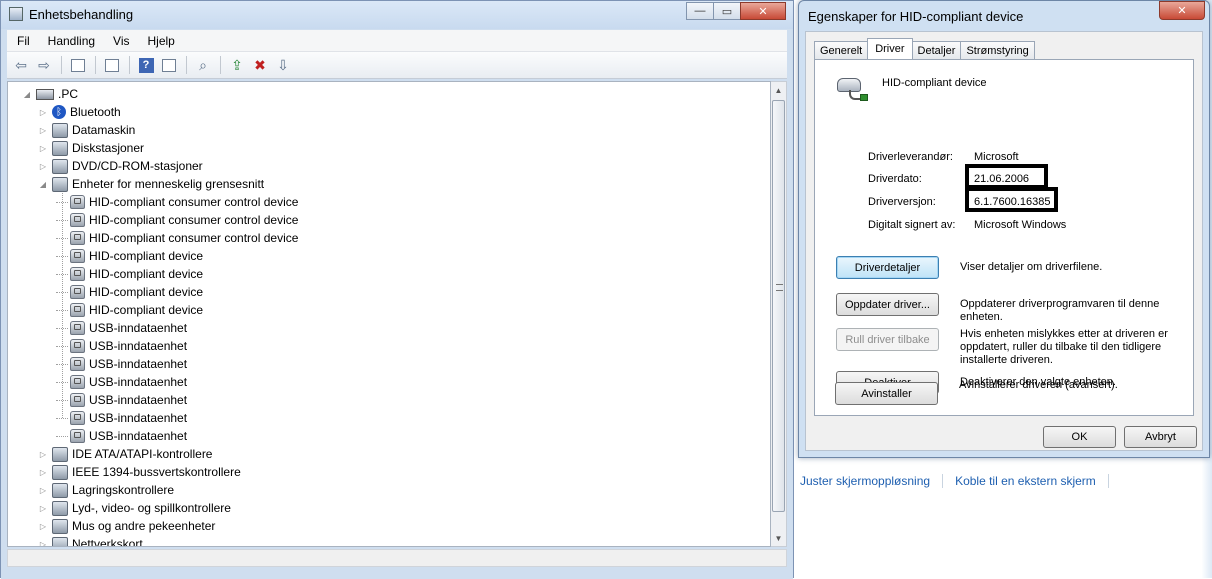 This screenshot has width=1212, height=579. Describe the element at coordinates (120, 166) in the screenshot. I see `tree-category: ▷ DVD/CD-ROM-stasjoner` at that location.